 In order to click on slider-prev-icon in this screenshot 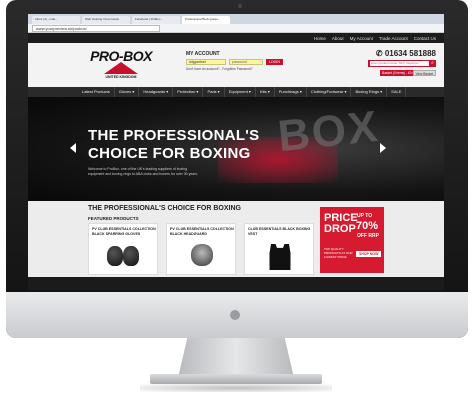, I will do `click(73, 148)`.